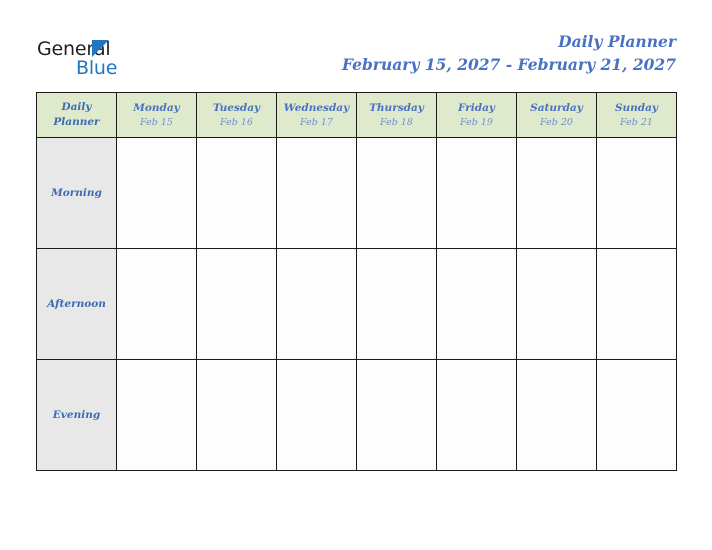  I want to click on page-title: Daily Planner, so click(617, 41).